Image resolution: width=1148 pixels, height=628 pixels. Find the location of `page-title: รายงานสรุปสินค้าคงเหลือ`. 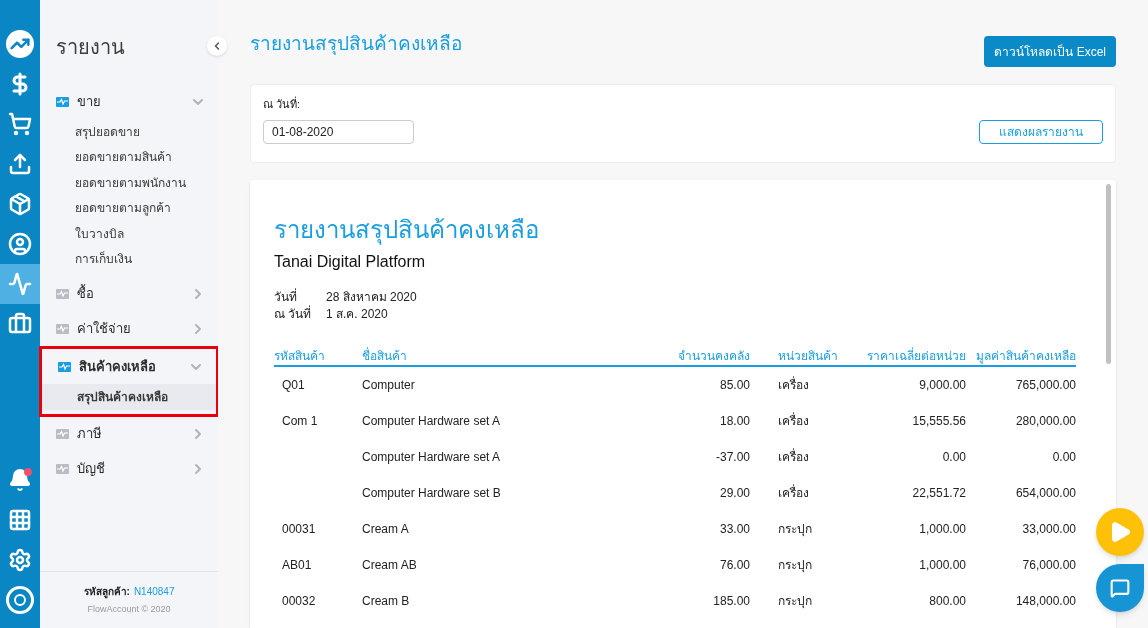

page-title: รายงานสรุปสินค้าคงเหลือ is located at coordinates (356, 44).